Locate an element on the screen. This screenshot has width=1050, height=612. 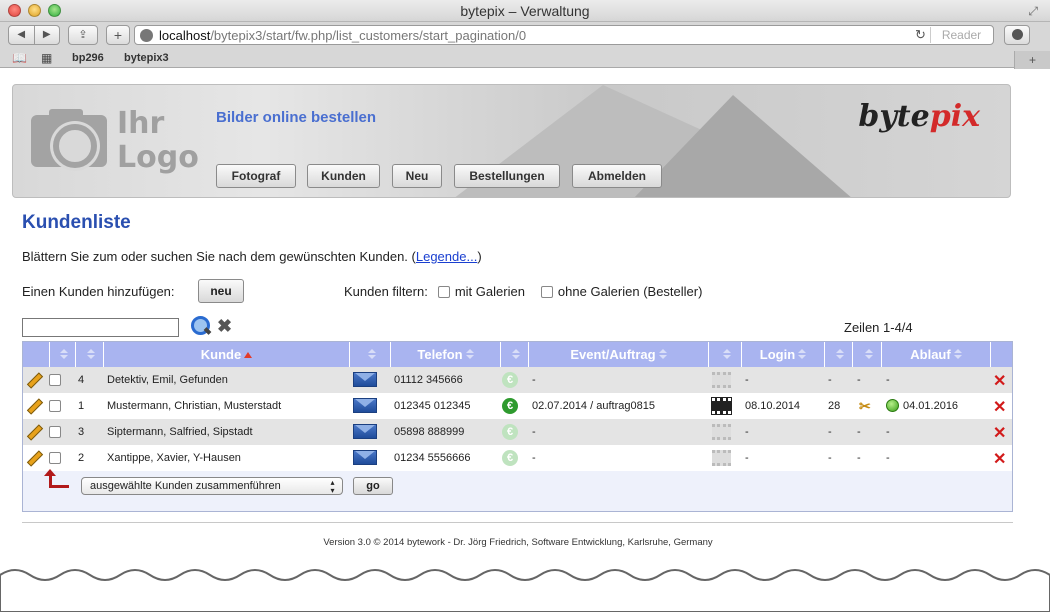
cell-tools: - is located at coordinates (859, 380).